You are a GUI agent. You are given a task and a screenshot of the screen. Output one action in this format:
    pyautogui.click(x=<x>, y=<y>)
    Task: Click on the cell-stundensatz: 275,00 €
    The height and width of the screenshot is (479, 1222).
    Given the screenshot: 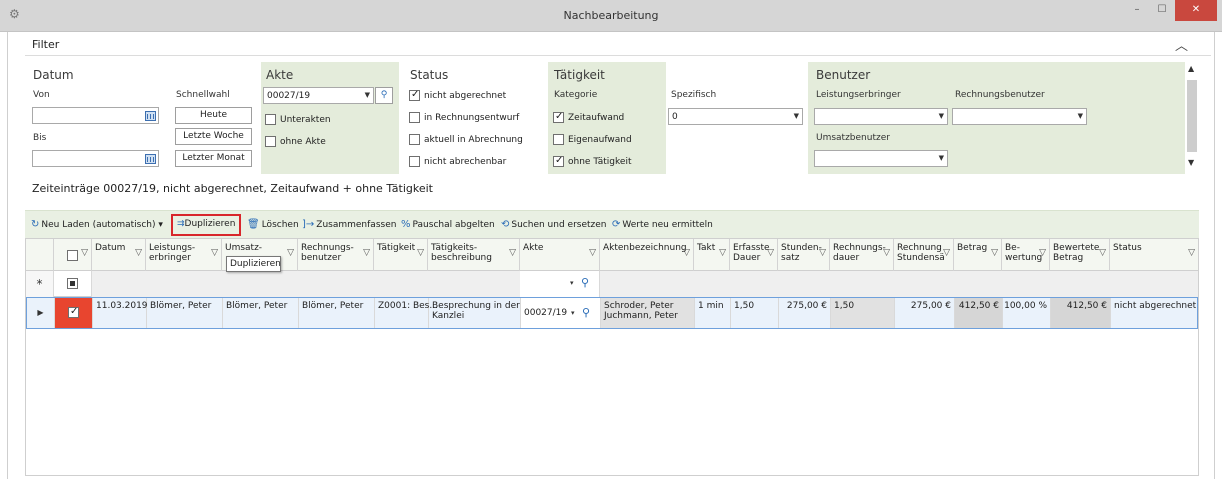 What is the action you would take?
    pyautogui.click(x=805, y=313)
    